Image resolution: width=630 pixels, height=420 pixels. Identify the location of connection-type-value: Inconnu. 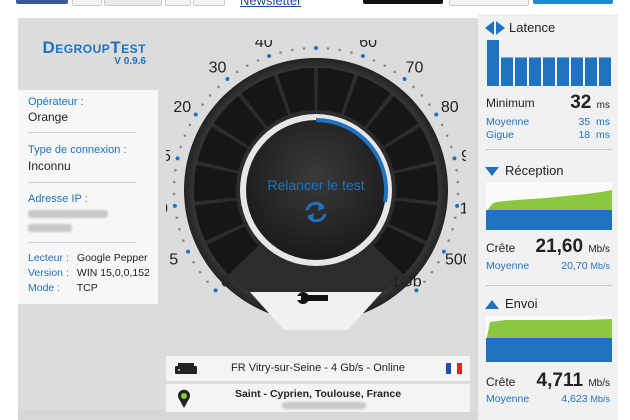
(49, 166).